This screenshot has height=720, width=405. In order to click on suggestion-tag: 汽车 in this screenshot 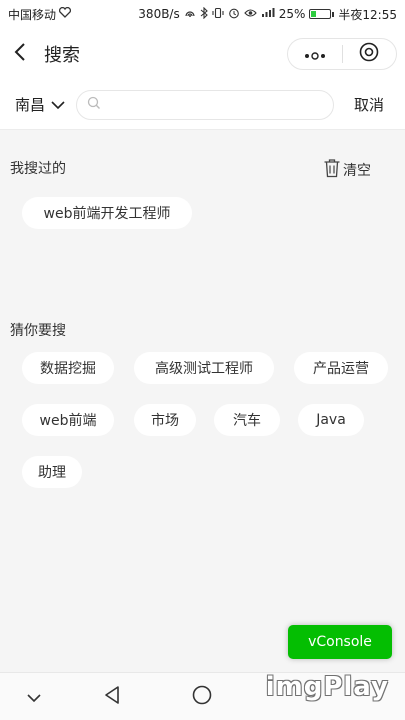, I will do `click(247, 420)`.